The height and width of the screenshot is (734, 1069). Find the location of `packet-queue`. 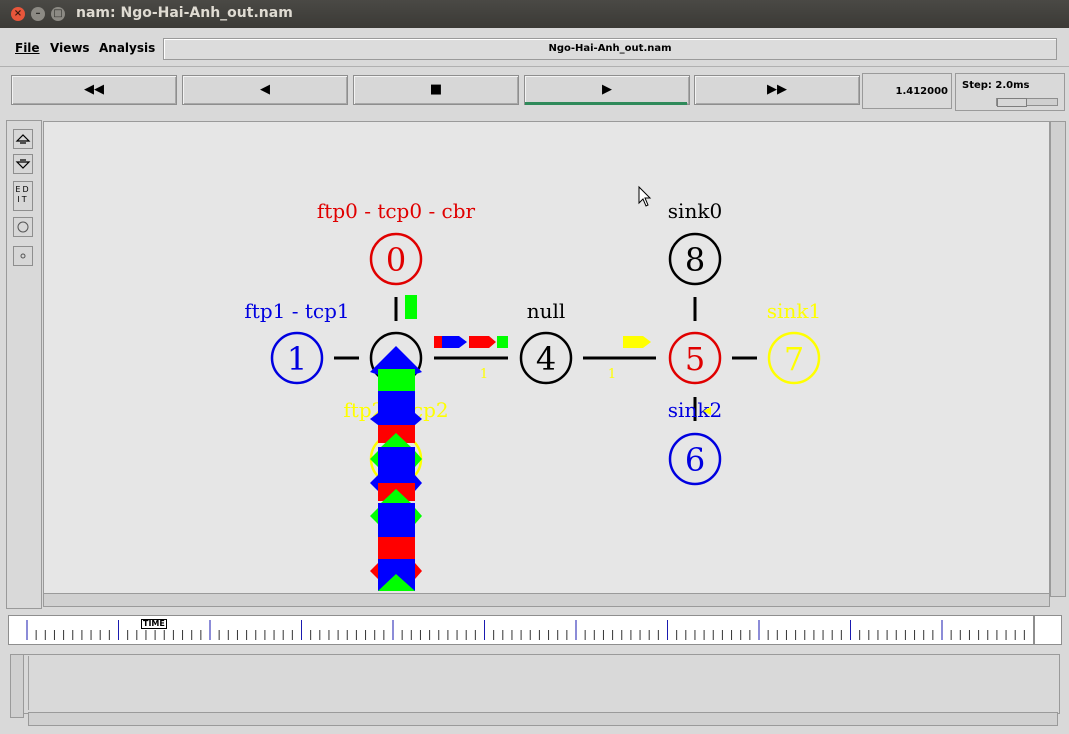

packet-queue is located at coordinates (396, 468).